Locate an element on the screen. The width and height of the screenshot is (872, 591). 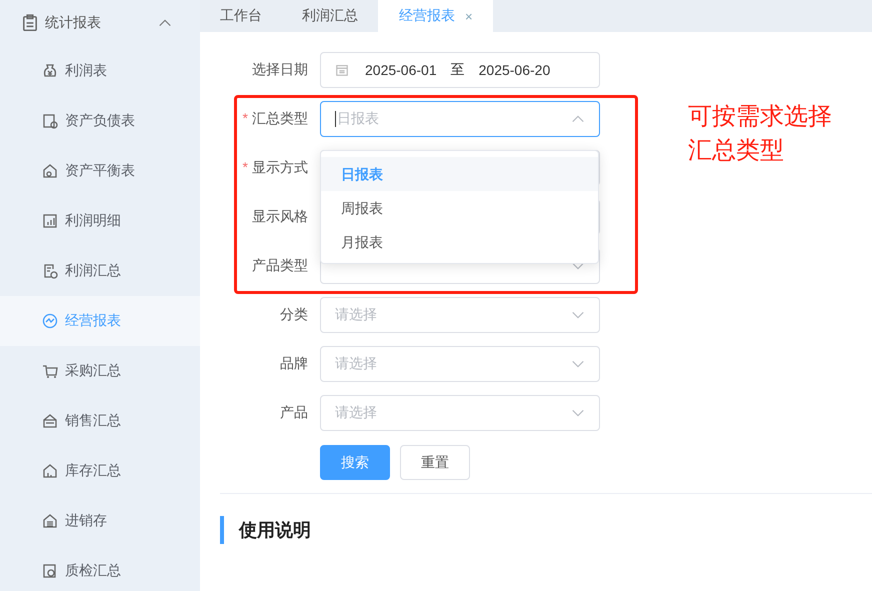
field-label: 选择日期 is located at coordinates (280, 69).